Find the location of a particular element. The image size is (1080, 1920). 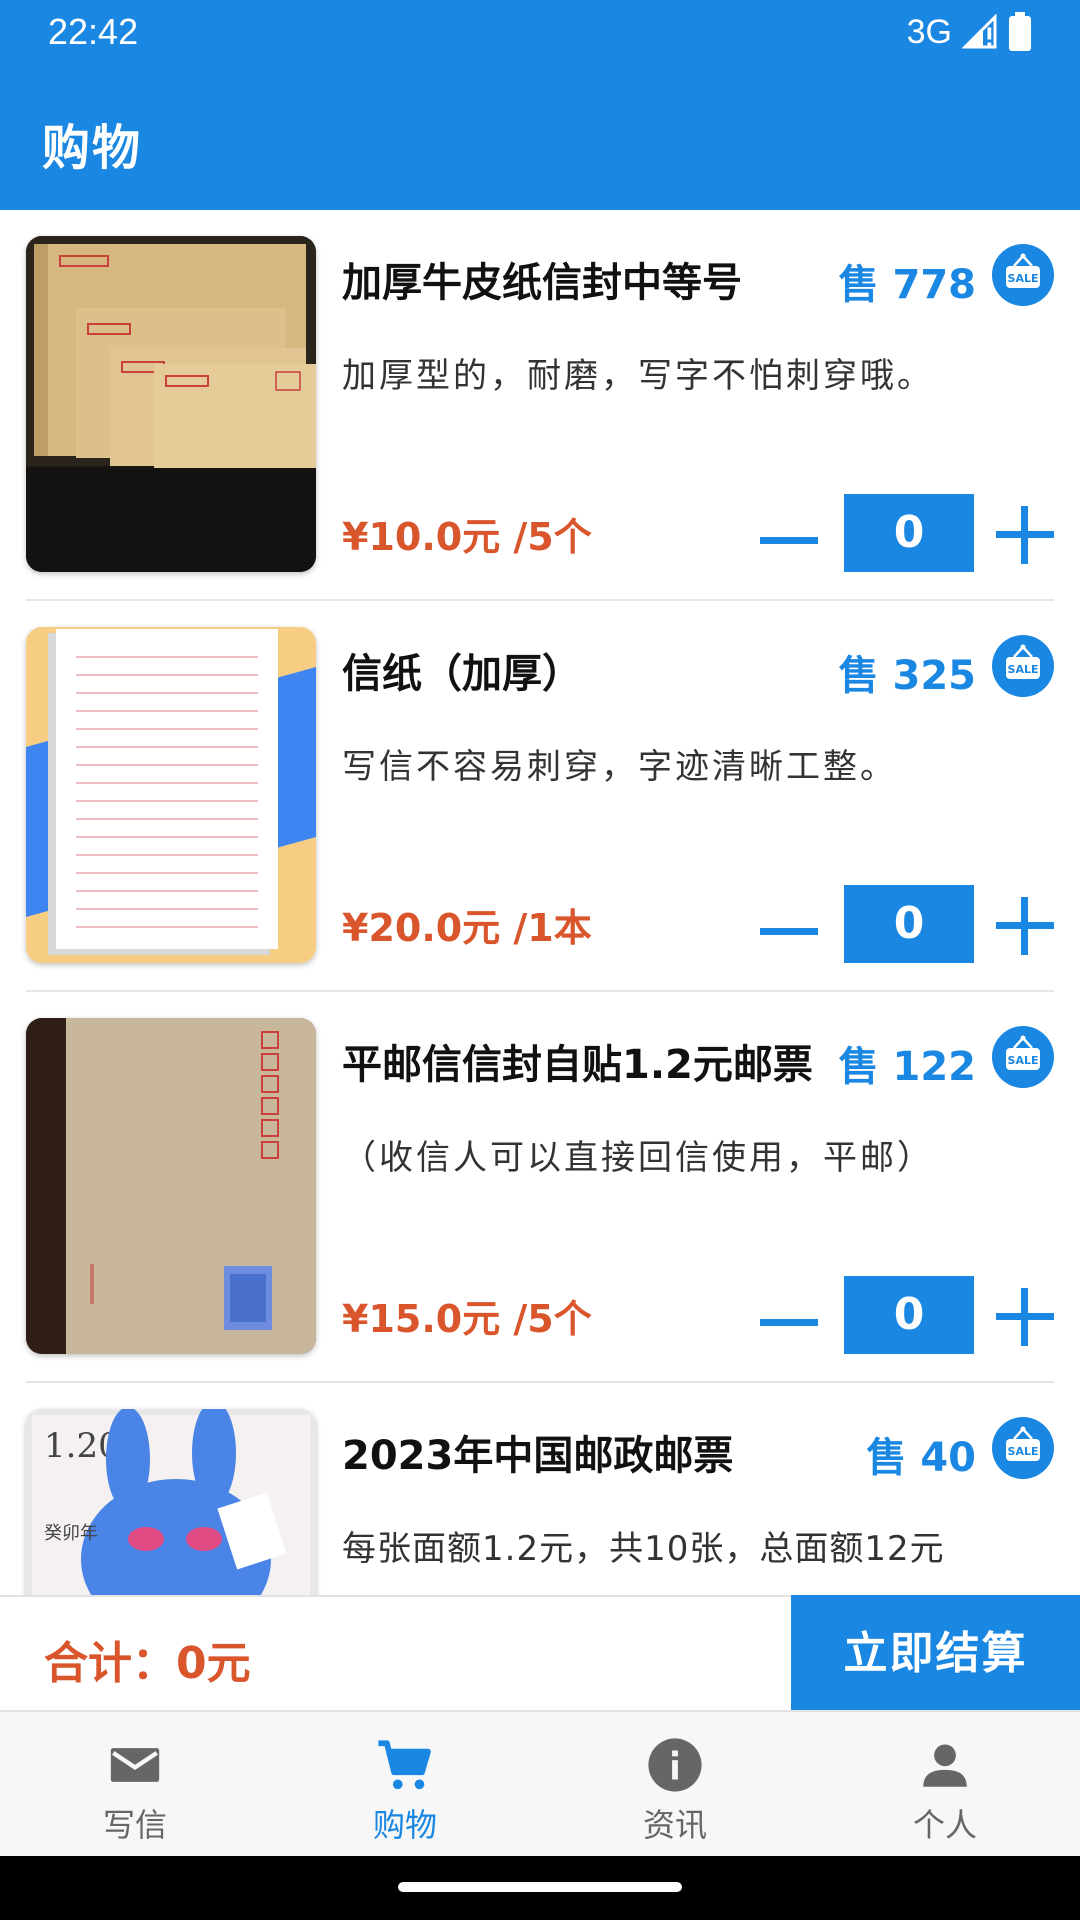

nav-label-profile: 个人 is located at coordinates (944, 1825).